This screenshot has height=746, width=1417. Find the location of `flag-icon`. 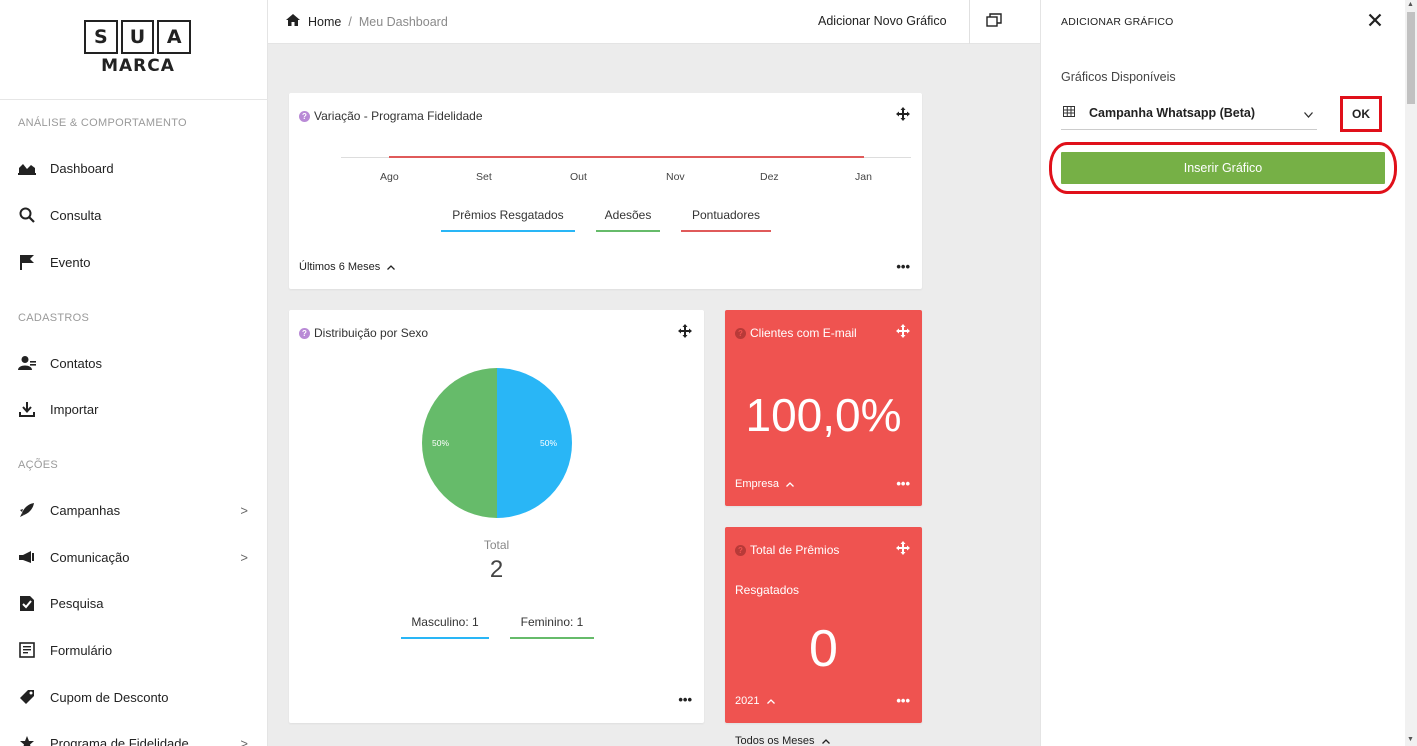

flag-icon is located at coordinates (27, 262).